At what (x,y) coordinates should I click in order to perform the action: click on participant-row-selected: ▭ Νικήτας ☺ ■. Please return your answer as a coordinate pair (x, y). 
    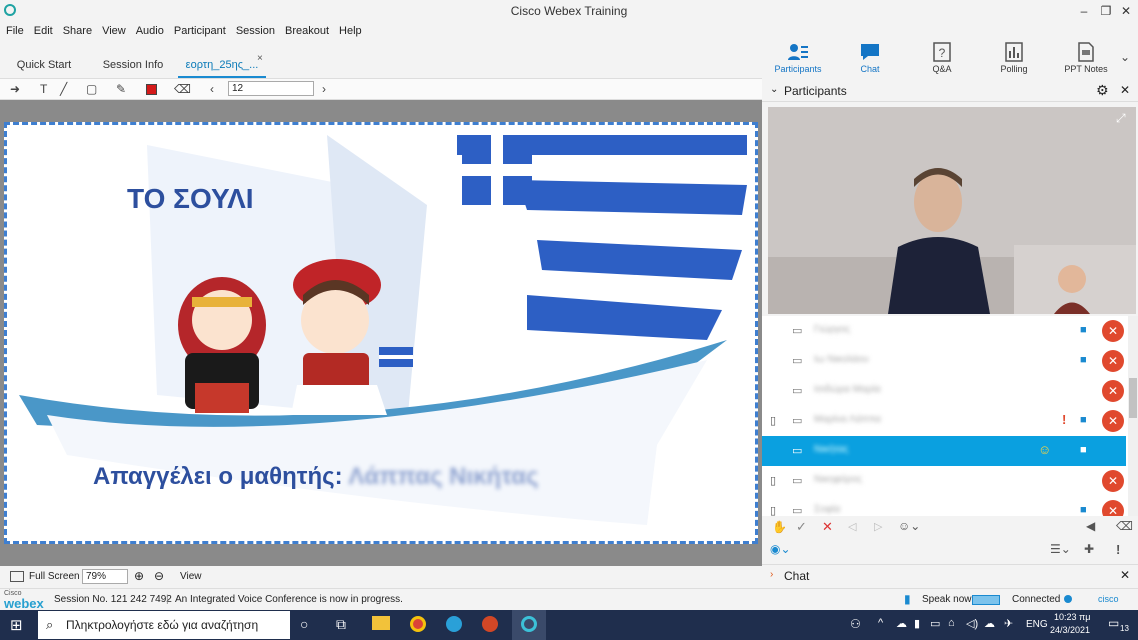
    Looking at the image, I should click on (944, 451).